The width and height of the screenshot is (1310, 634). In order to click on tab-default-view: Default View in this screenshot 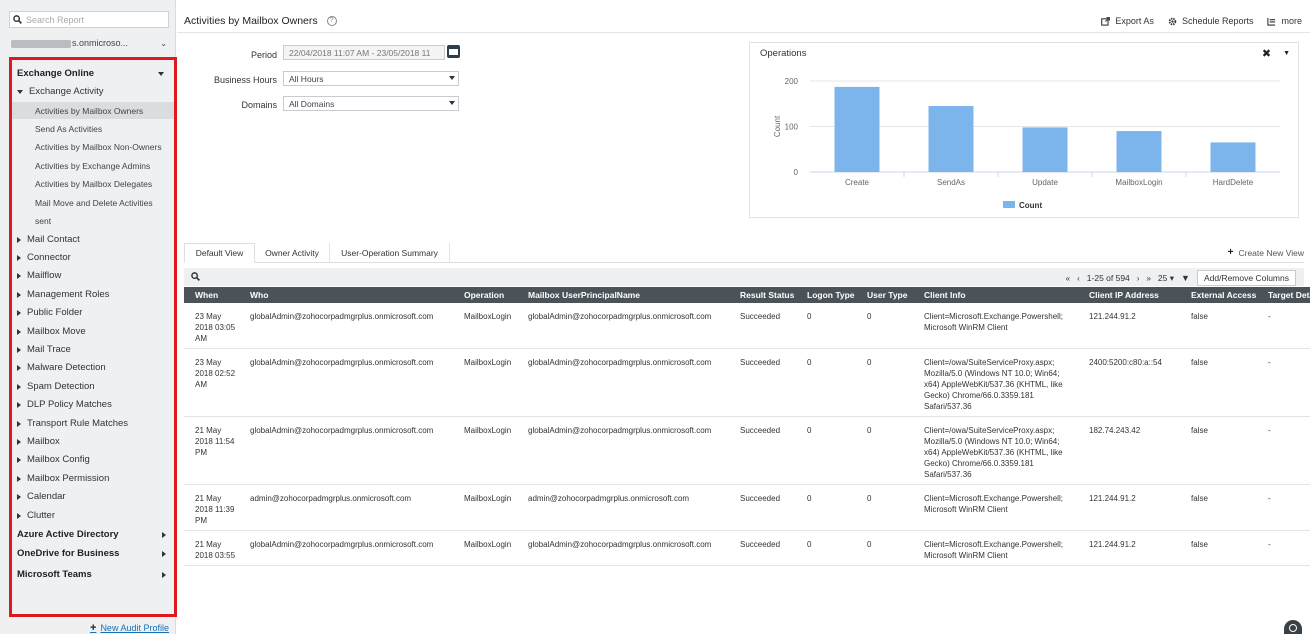, I will do `click(219, 253)`.